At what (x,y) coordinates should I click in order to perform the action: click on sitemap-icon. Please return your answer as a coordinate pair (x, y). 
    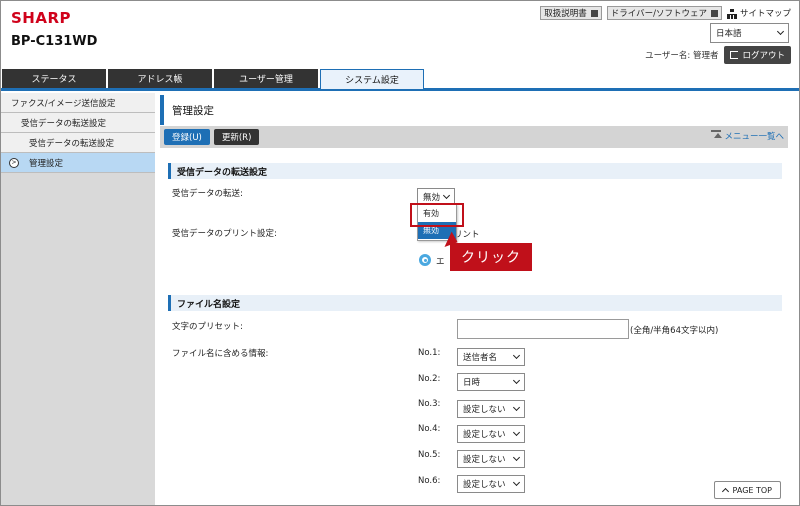
    Looking at the image, I should click on (731, 13).